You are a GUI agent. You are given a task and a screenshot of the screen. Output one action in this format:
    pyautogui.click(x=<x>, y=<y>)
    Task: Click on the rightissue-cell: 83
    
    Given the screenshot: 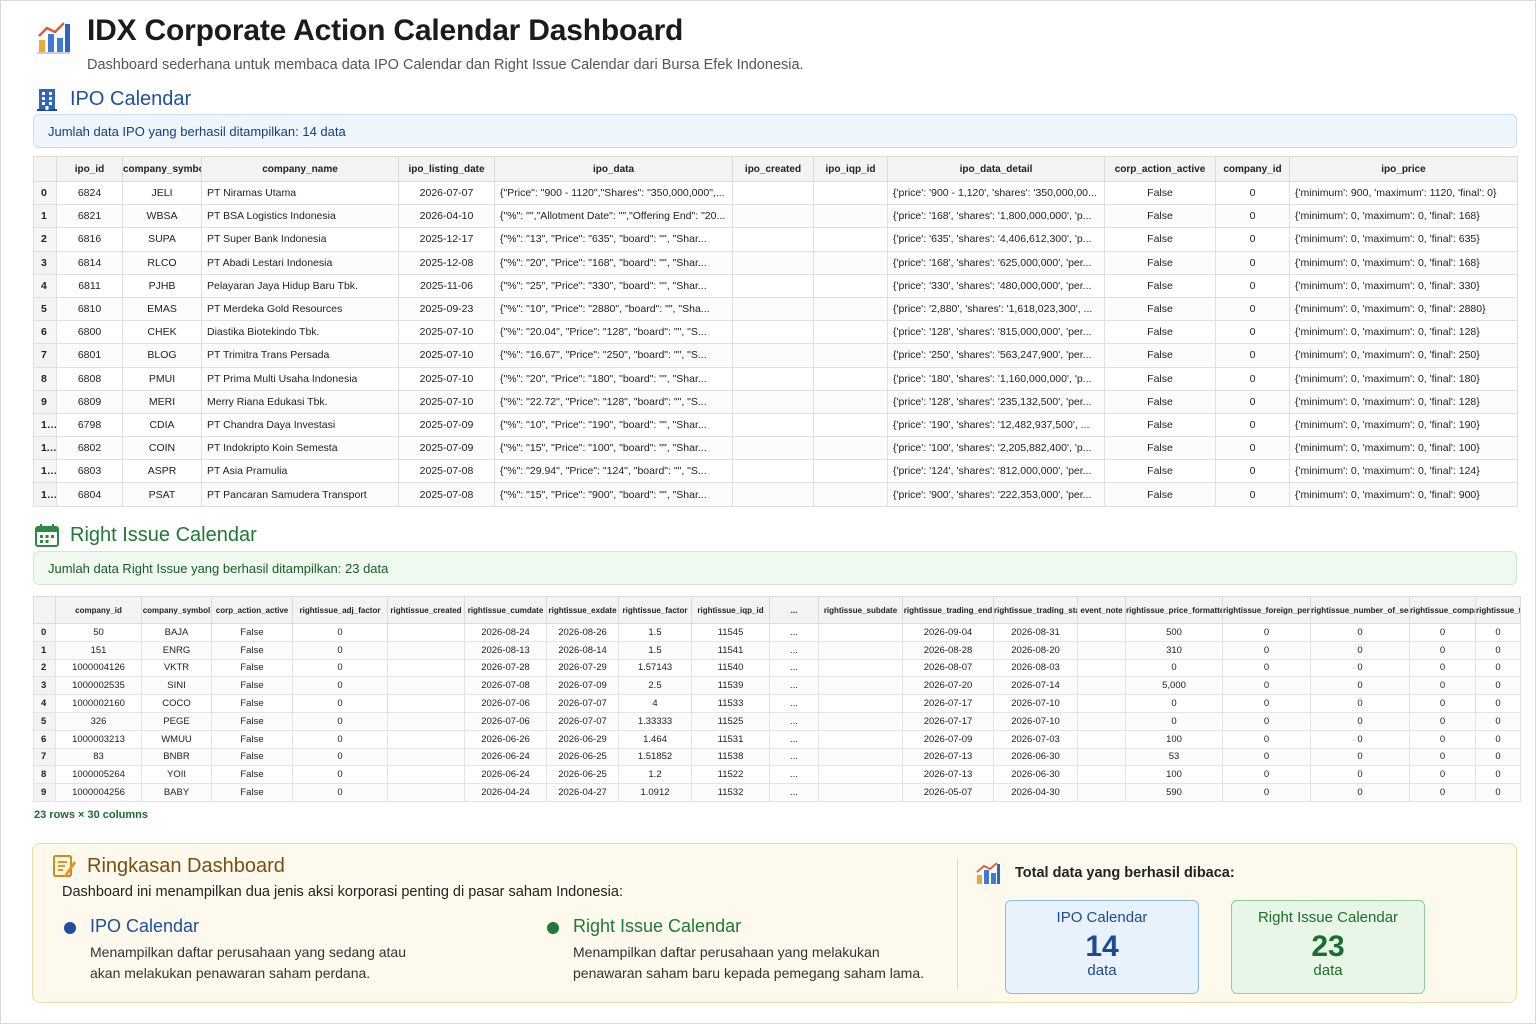 What is the action you would take?
    pyautogui.click(x=98, y=757)
    